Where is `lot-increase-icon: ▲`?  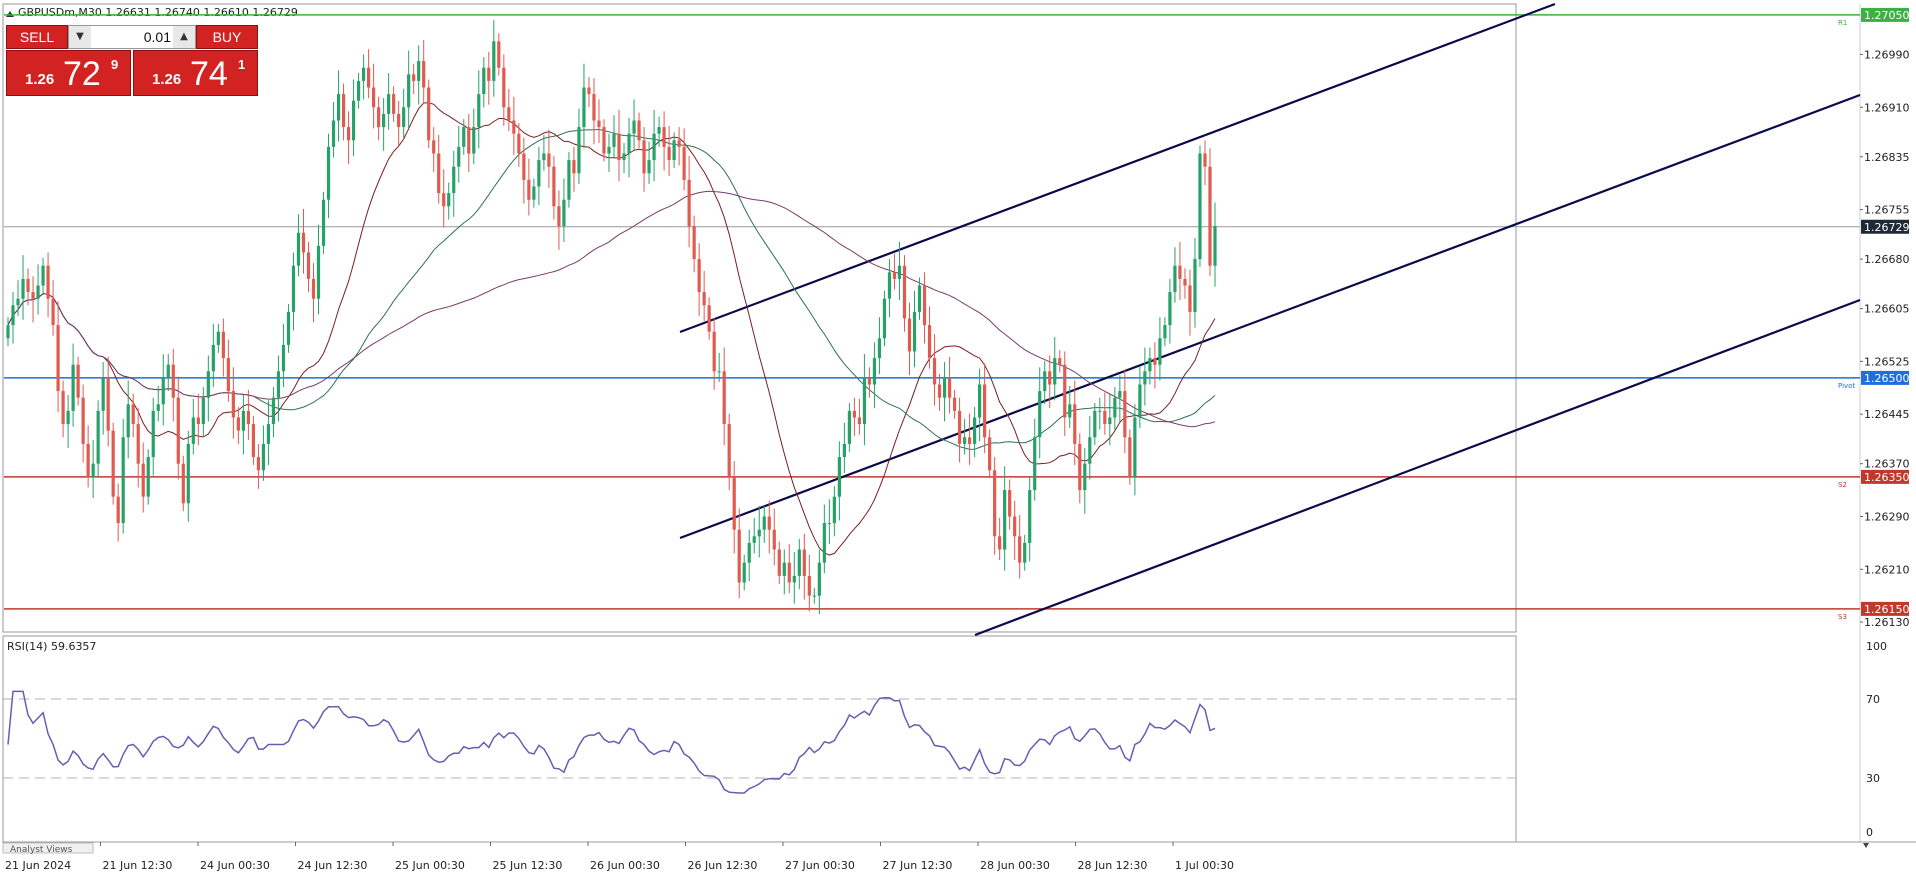
lot-increase-icon: ▲ is located at coordinates (184, 37).